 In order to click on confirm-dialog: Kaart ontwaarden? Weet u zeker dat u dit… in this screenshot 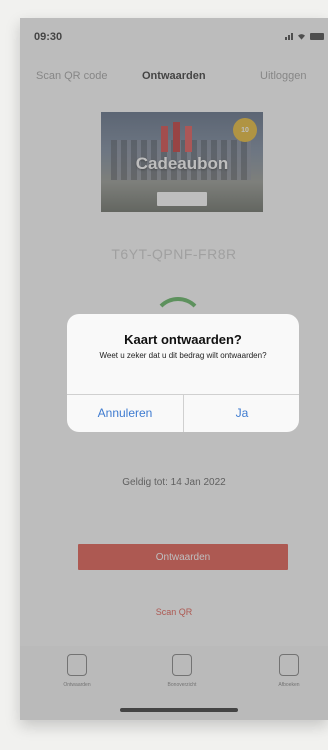, I will do `click(183, 373)`.